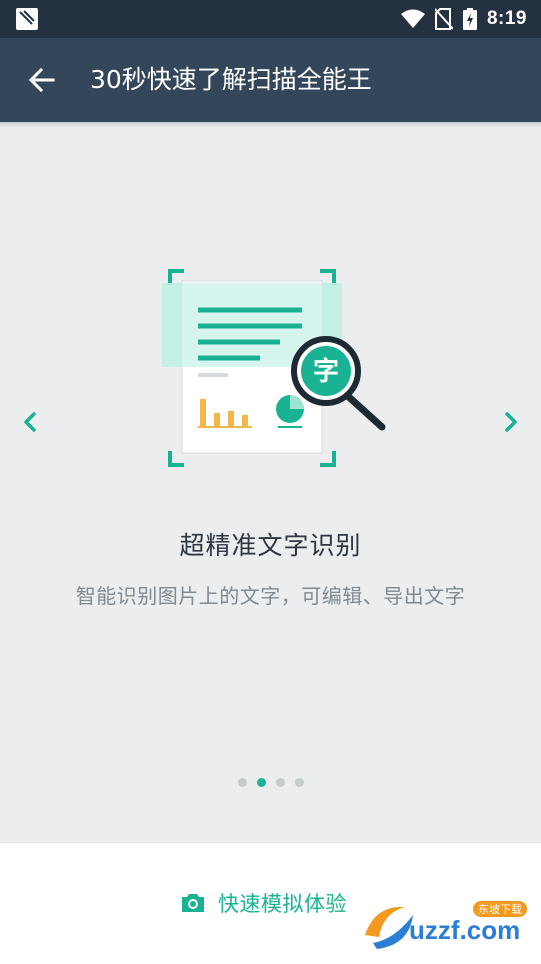  I want to click on carousel-prev-button, so click(31, 422).